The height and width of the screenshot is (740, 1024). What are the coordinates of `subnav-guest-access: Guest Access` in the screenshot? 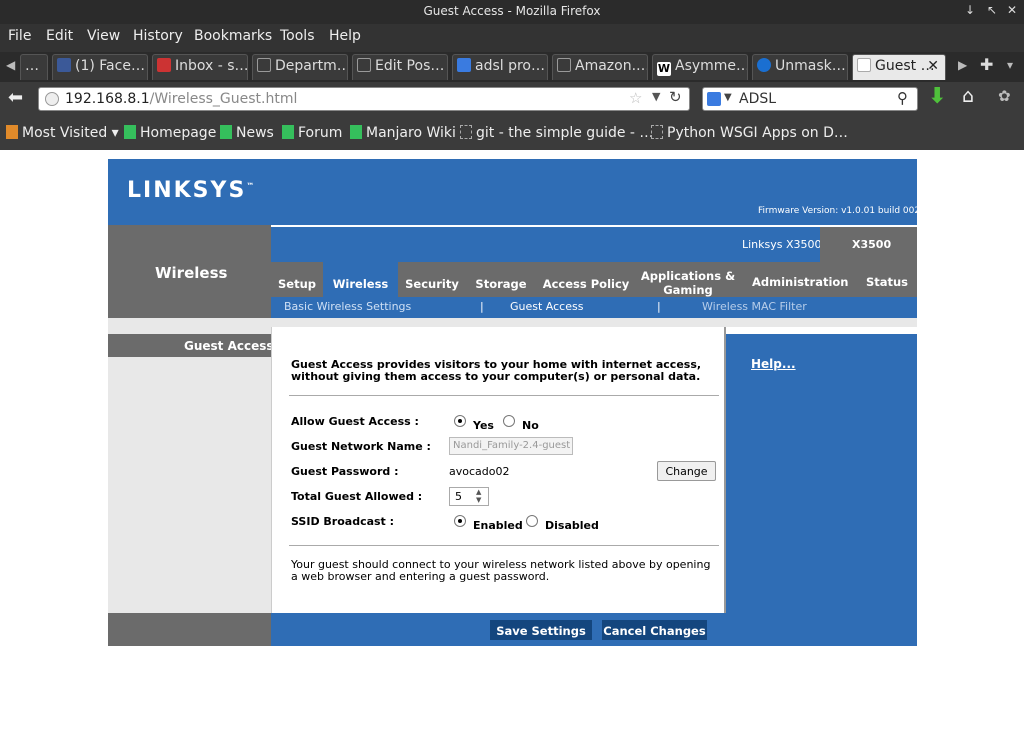 It's located at (546, 306).